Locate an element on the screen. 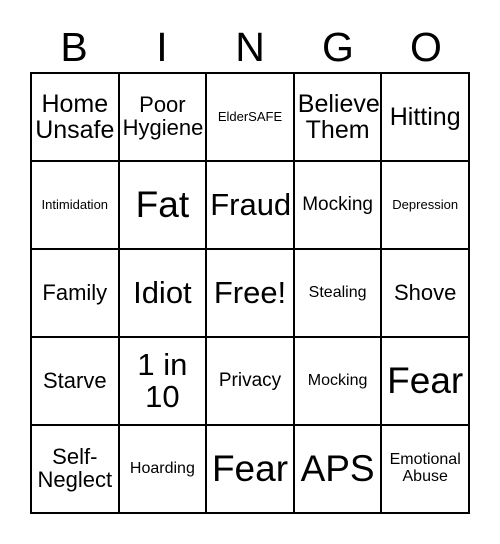 The height and width of the screenshot is (544, 500). bingo-cell-label: Shove is located at coordinates (425, 292).